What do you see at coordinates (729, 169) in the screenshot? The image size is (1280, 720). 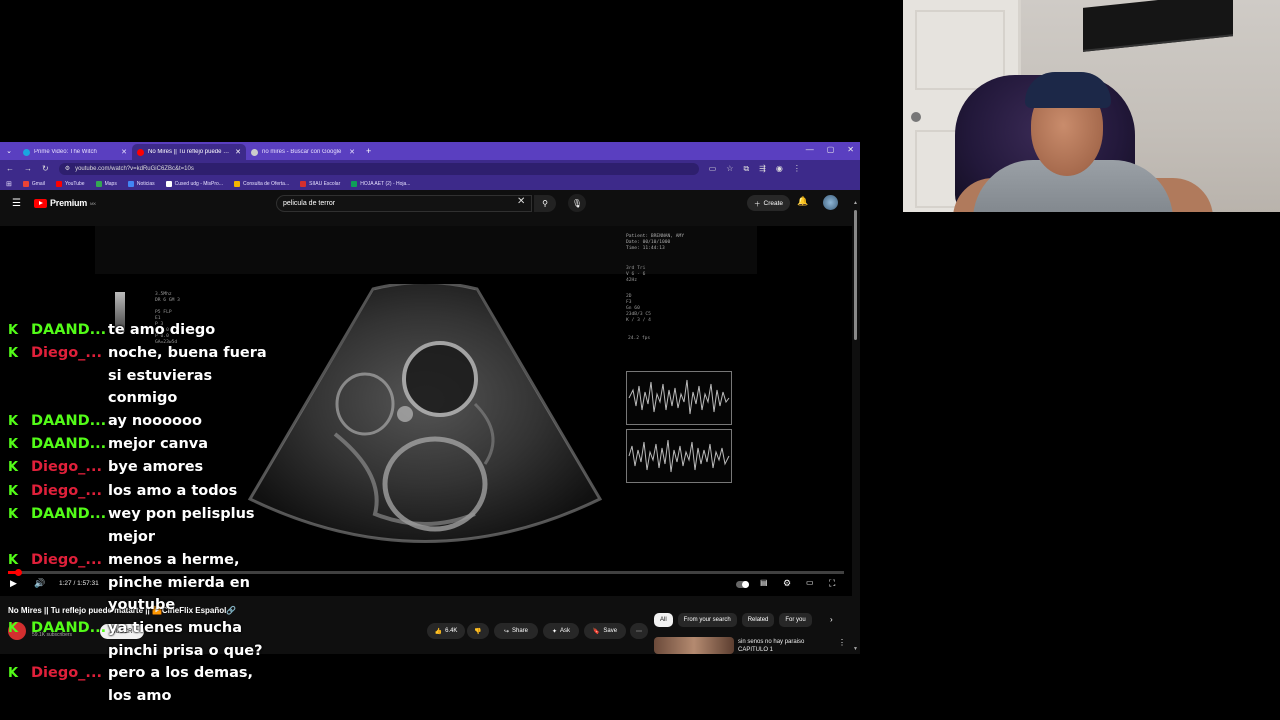 I see `star-icon: ☆` at bounding box center [729, 169].